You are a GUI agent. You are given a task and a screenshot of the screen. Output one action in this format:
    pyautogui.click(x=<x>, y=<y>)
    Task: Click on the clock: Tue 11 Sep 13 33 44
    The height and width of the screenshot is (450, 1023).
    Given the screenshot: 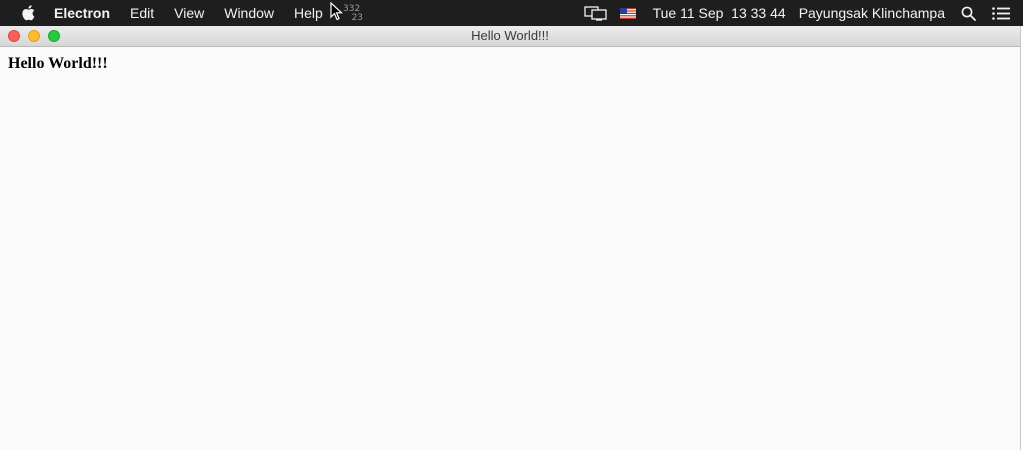 What is the action you would take?
    pyautogui.click(x=719, y=13)
    